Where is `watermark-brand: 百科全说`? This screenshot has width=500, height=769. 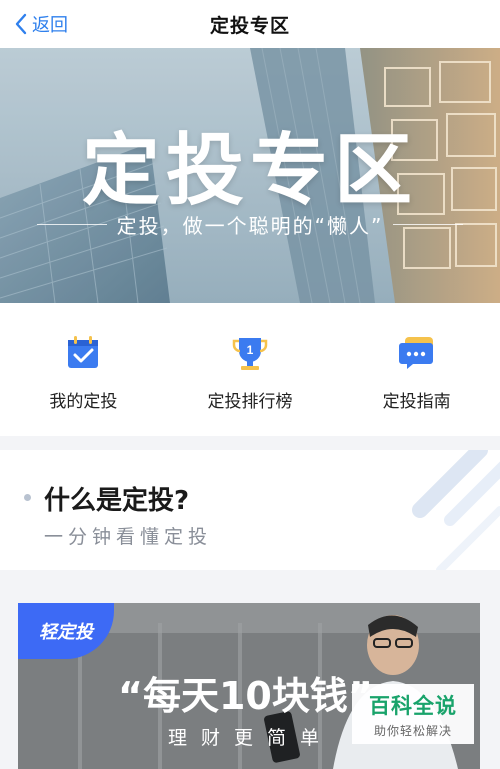 watermark-brand: 百科全说 is located at coordinates (413, 705).